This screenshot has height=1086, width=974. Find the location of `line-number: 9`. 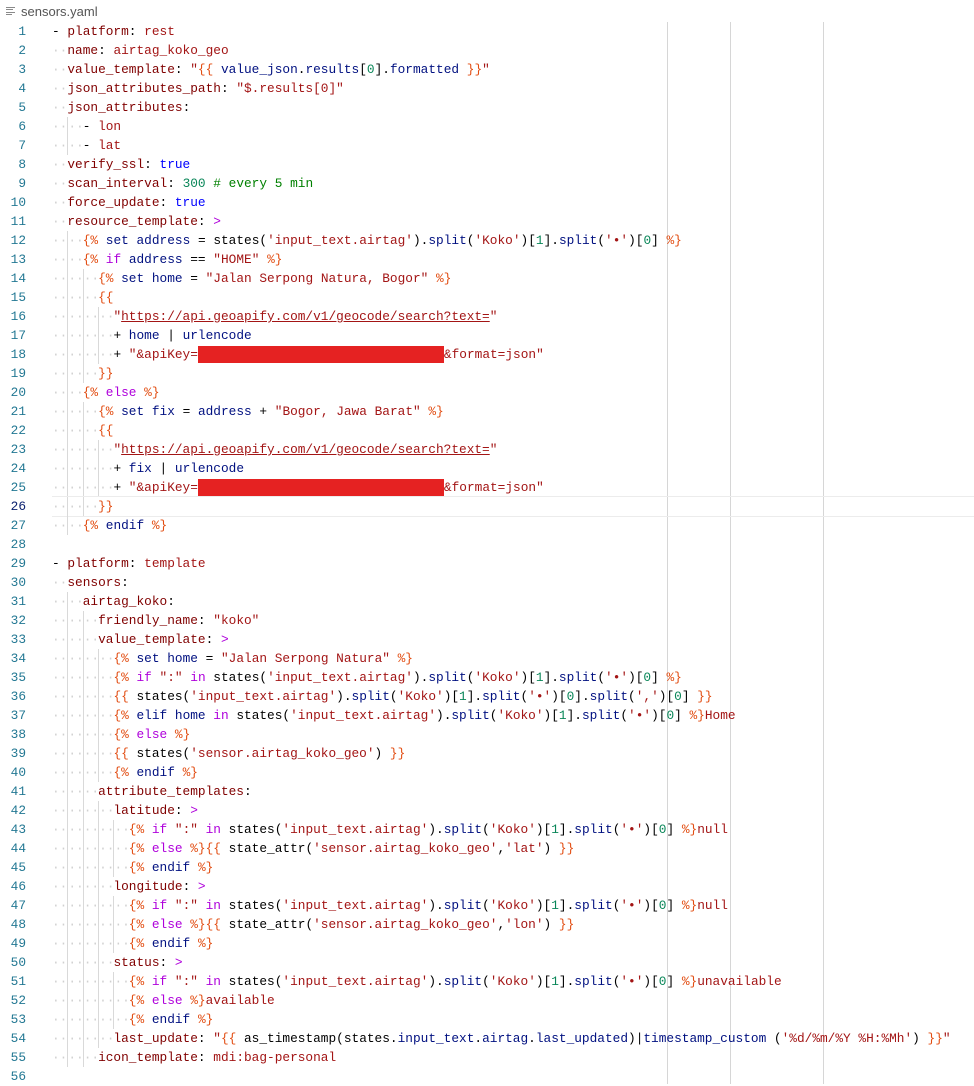

line-number: 9 is located at coordinates (22, 183).